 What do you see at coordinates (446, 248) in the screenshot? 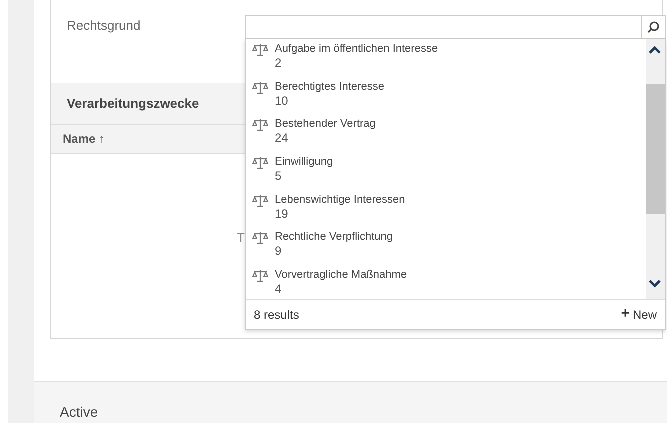
I see `result-item: Rechtliche Verpflichtung 9` at bounding box center [446, 248].